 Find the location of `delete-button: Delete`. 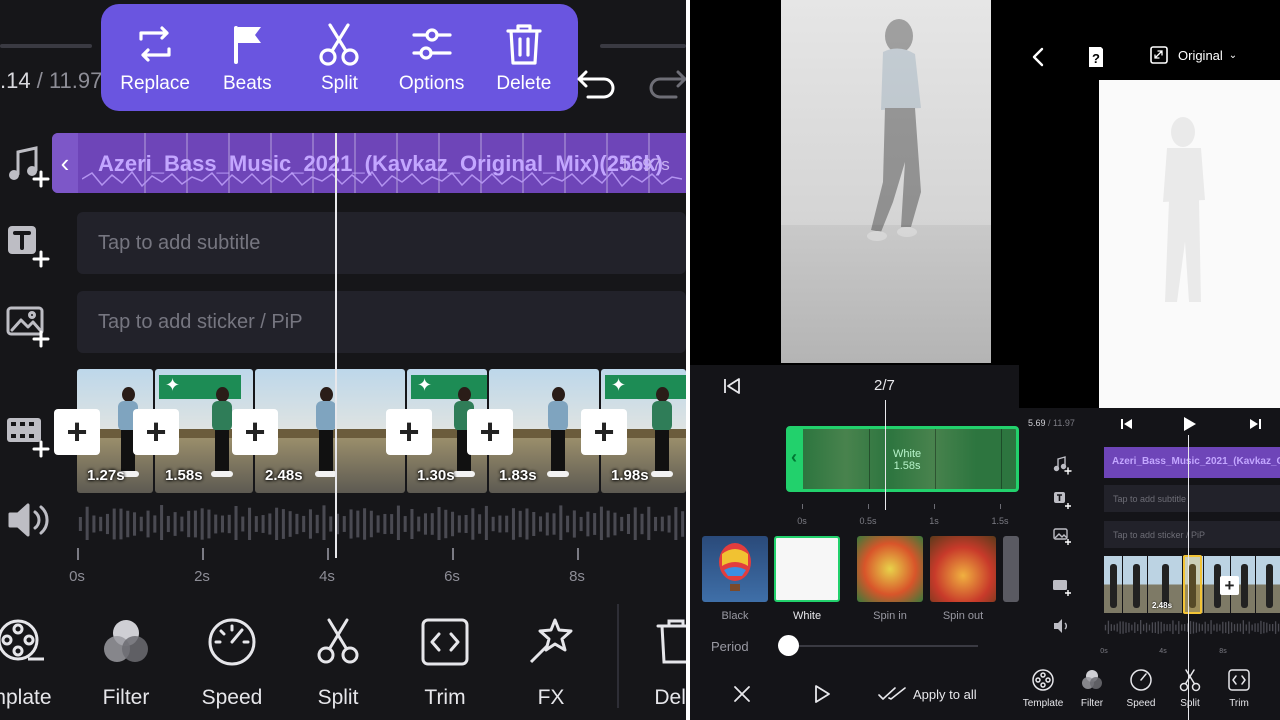

delete-button: Delete is located at coordinates (524, 58).